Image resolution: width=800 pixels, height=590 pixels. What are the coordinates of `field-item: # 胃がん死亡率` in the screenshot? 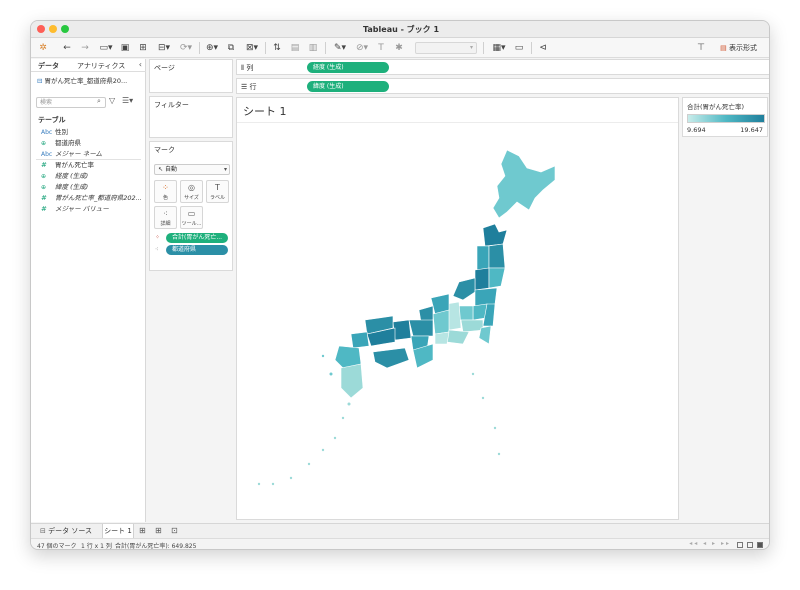 It's located at (67, 165).